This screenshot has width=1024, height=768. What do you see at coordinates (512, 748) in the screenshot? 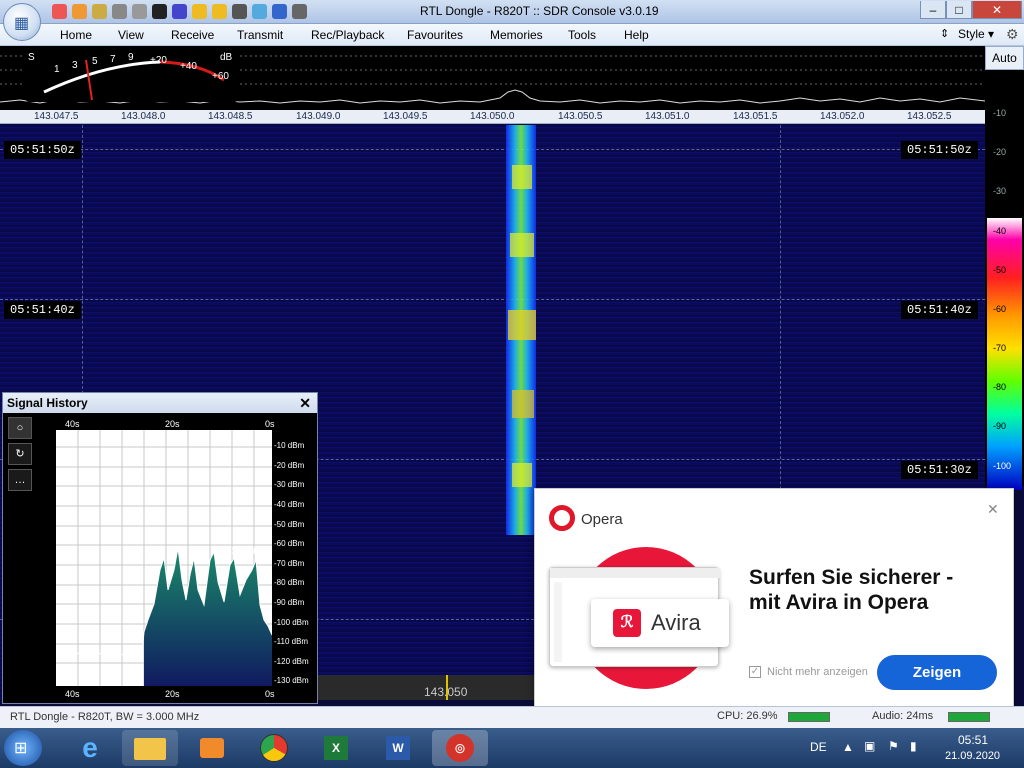
I see `windows-taskbar: ⊞ e X W ⊚ DE ▲ ▣ ⚑ ▮ 05:51 21.09.2020` at bounding box center [512, 748].